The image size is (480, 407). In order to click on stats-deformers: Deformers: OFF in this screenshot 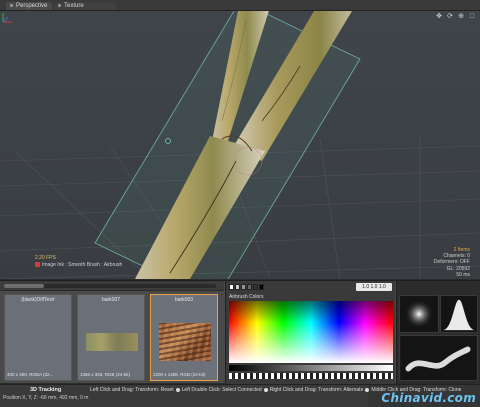, I will do `click(451, 262)`.